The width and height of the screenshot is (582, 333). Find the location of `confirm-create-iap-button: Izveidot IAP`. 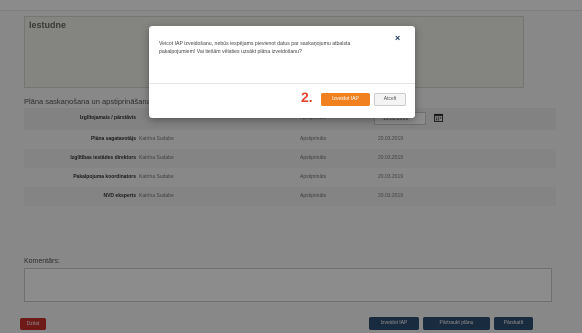

confirm-create-iap-button: Izveidot IAP is located at coordinates (345, 99).